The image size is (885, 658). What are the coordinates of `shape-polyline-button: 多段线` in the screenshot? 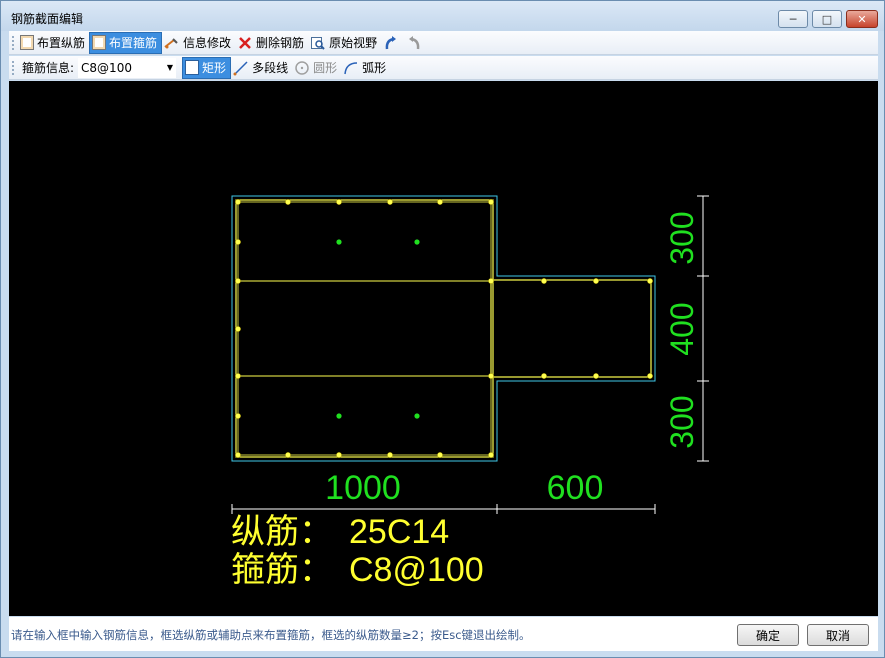 It's located at (261, 68).